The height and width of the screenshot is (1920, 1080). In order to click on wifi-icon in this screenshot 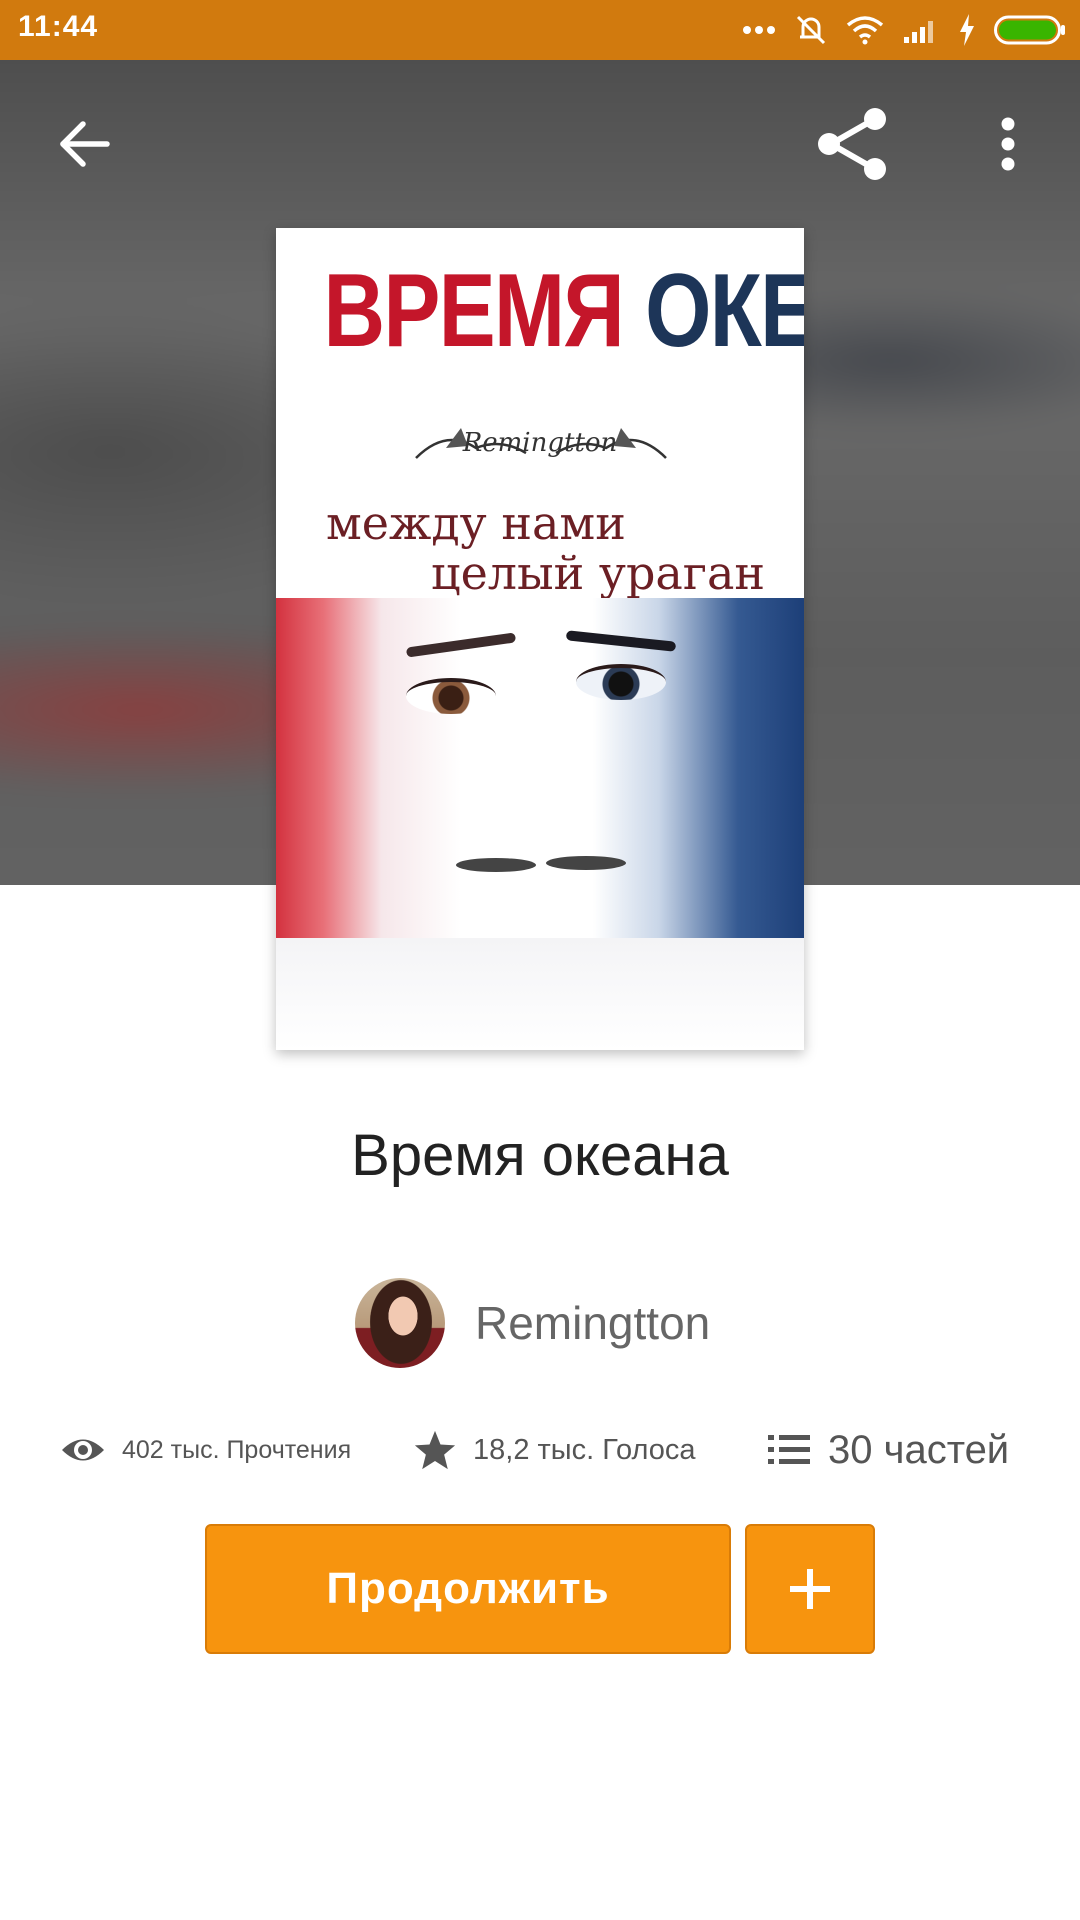, I will do `click(865, 30)`.